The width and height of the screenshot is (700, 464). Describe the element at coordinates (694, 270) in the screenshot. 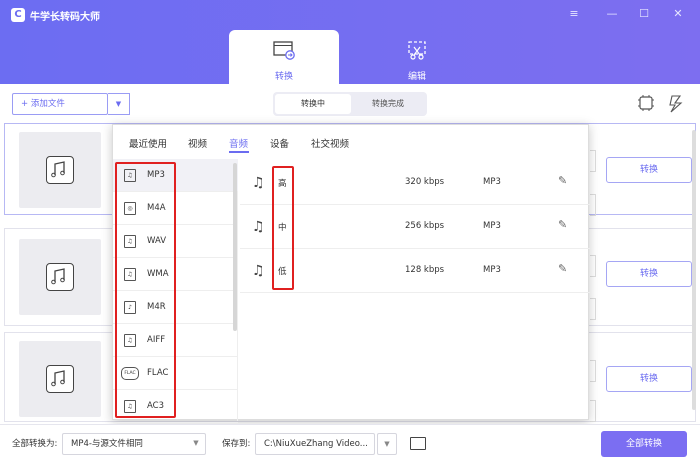

I see `list-scrollbar` at that location.